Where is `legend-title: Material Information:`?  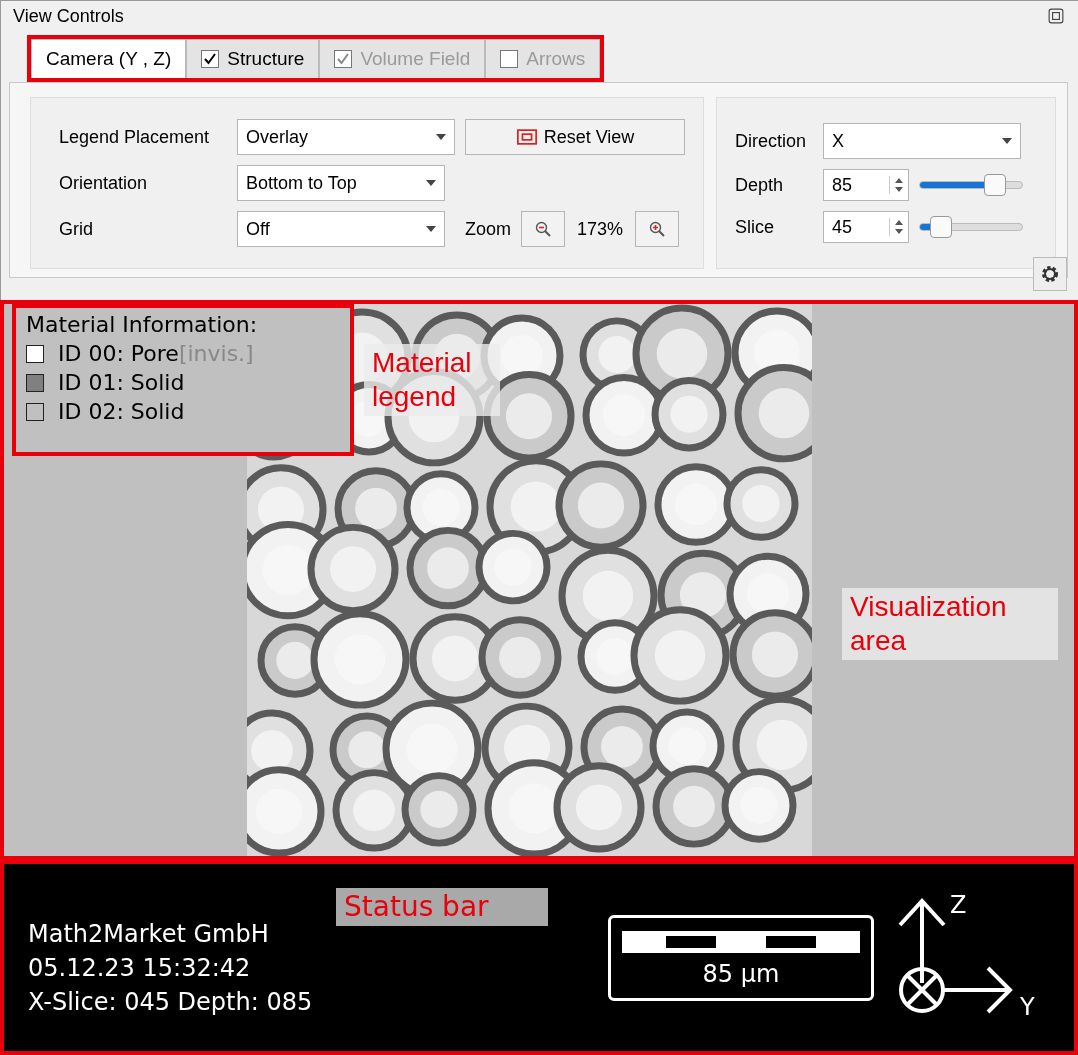 legend-title: Material Information: is located at coordinates (142, 324).